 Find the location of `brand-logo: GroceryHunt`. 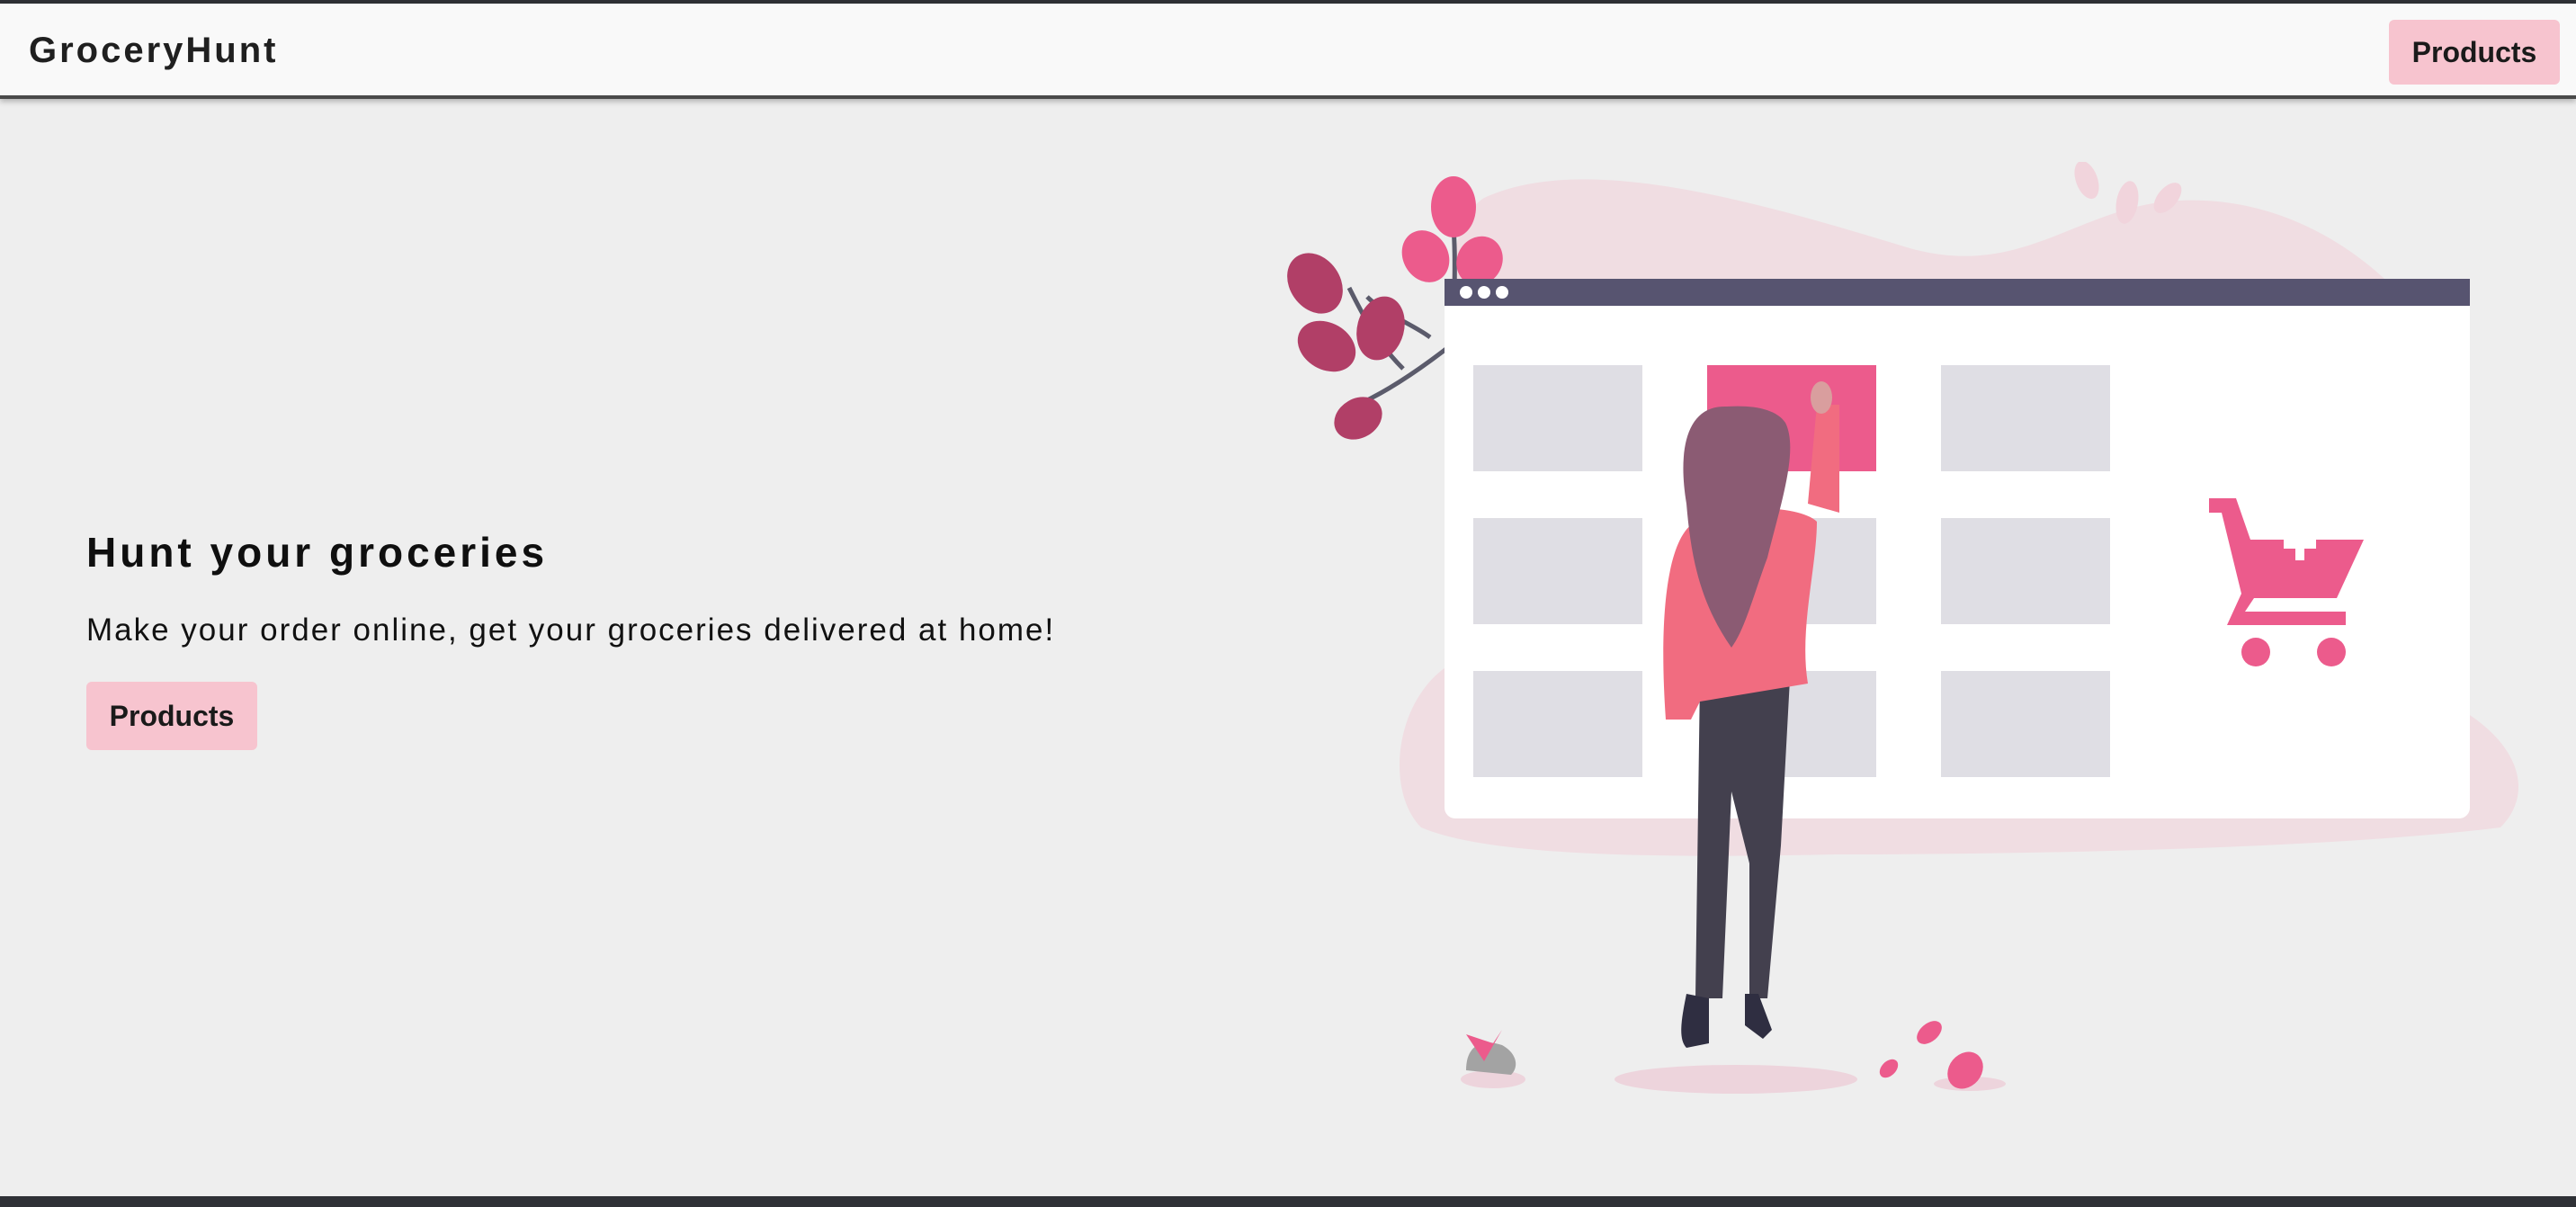

brand-logo: GroceryHunt is located at coordinates (154, 50).